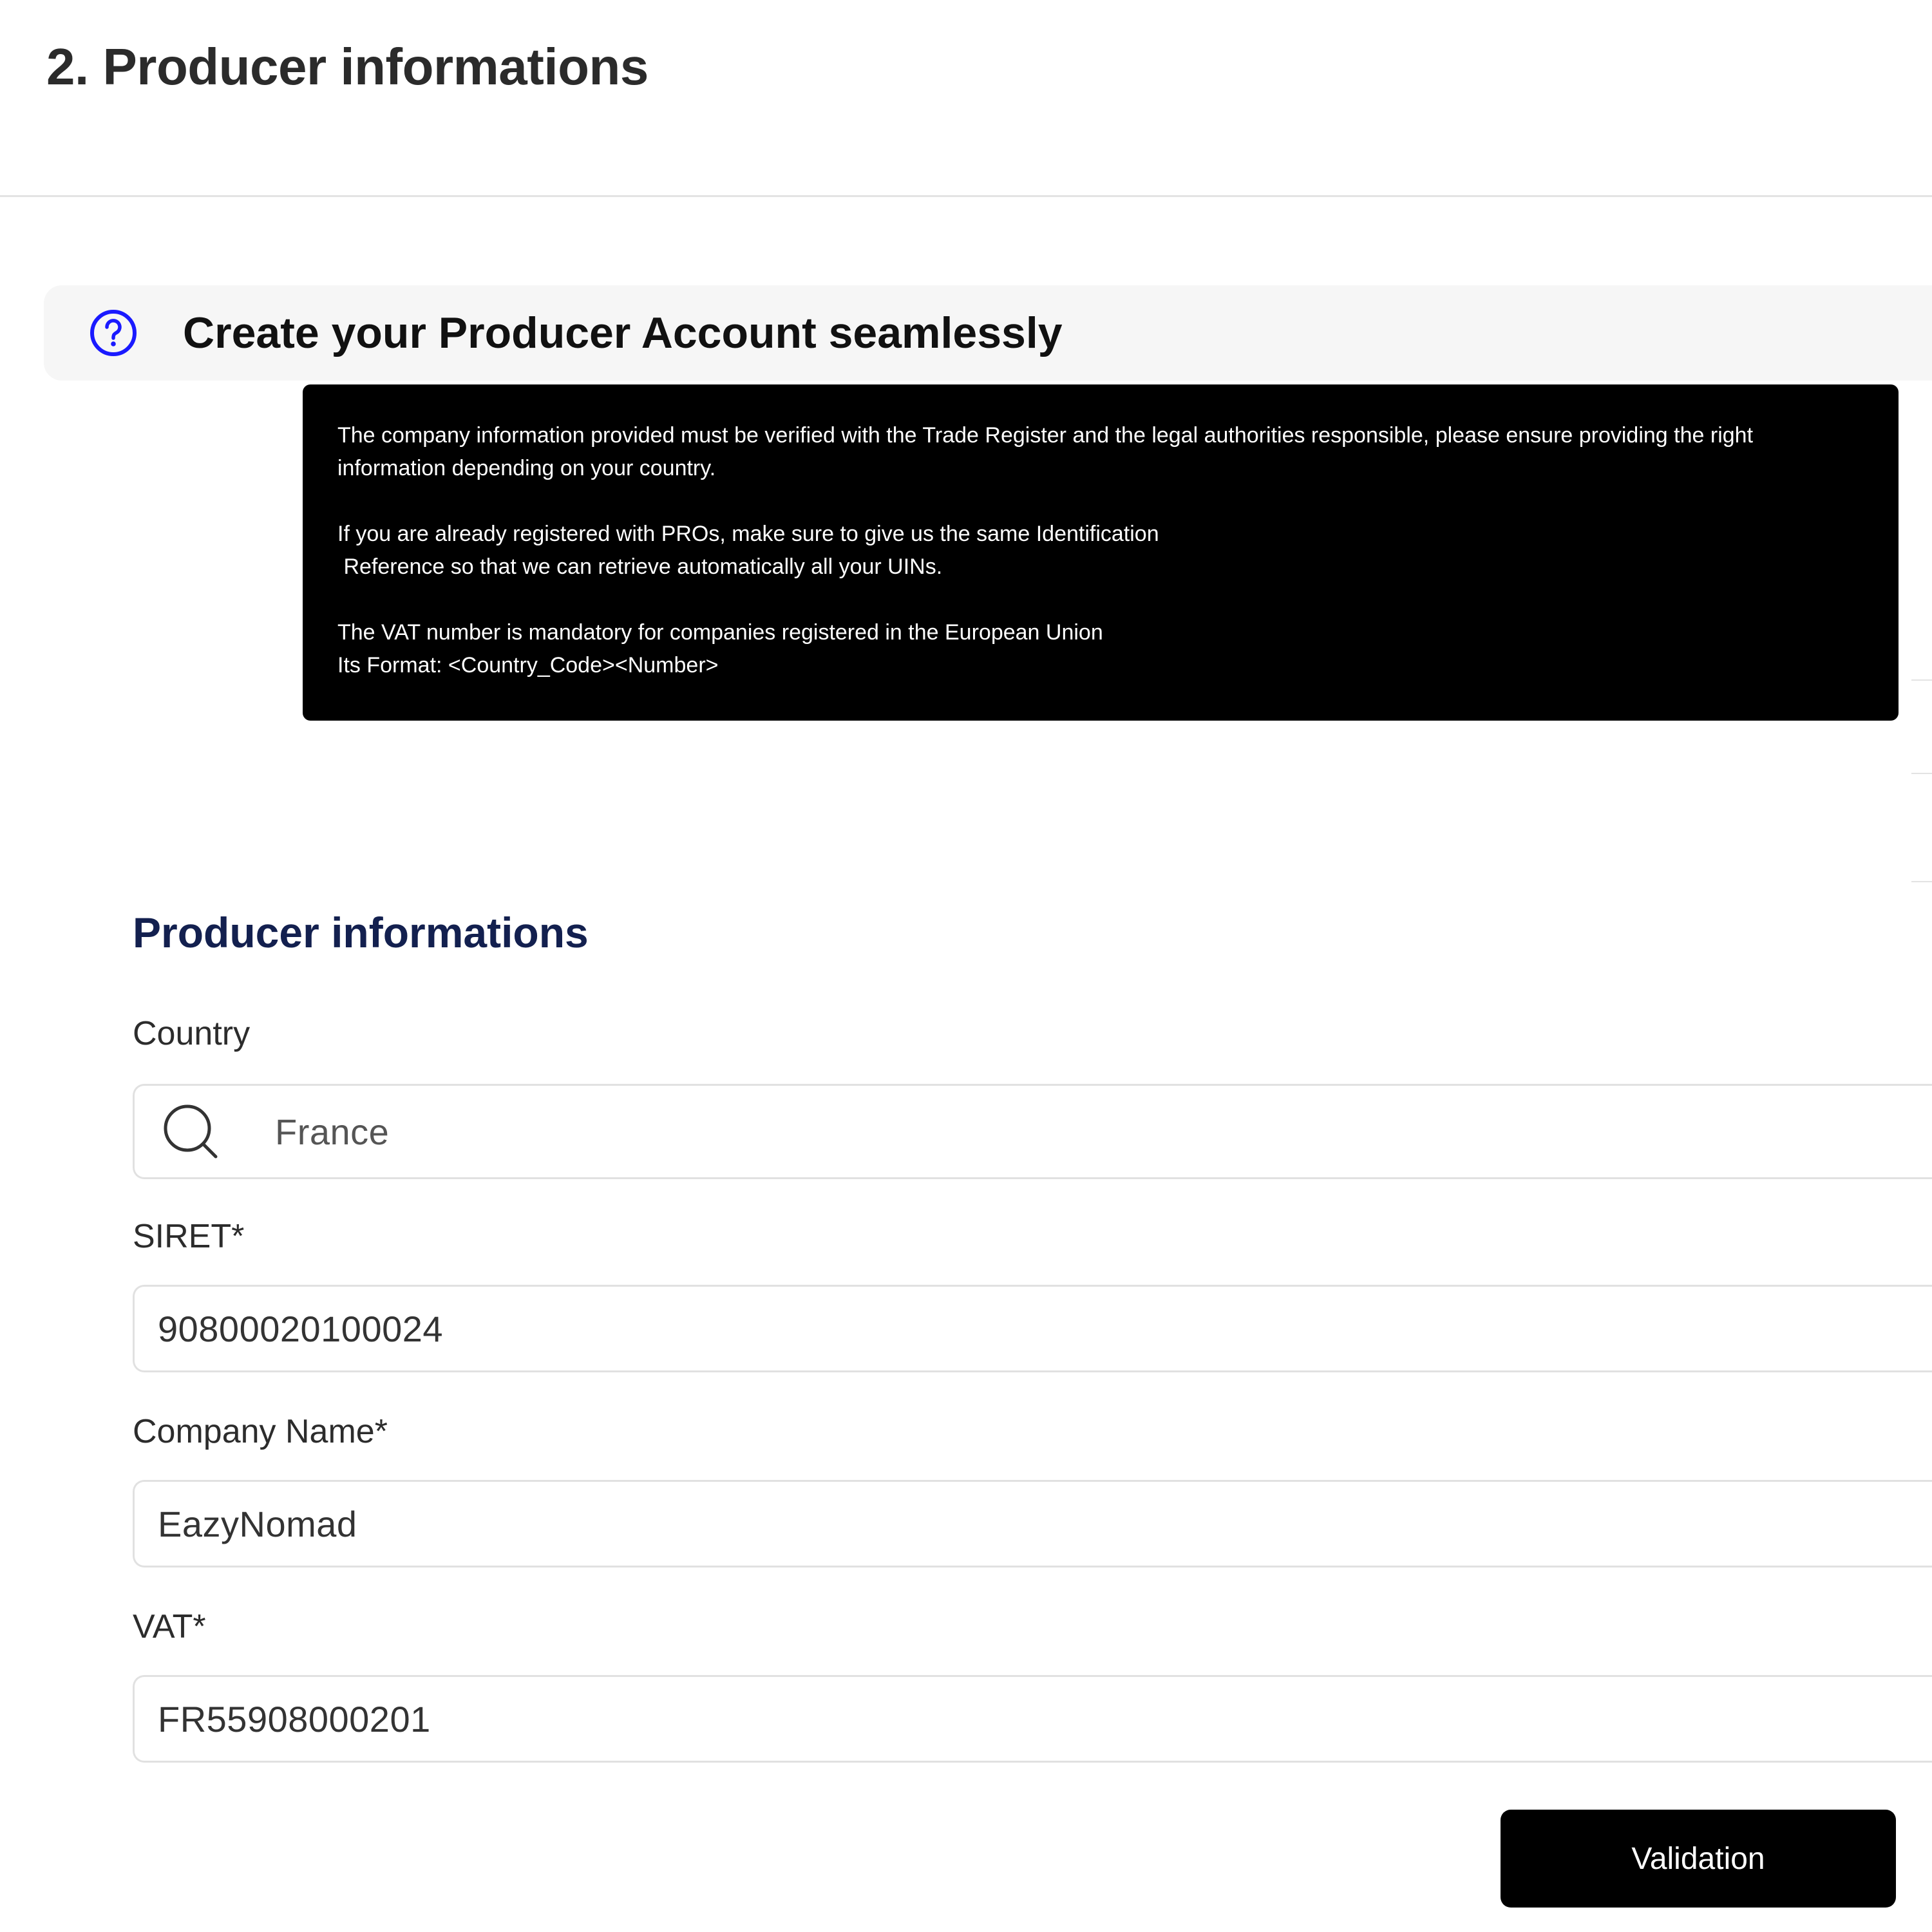 The width and height of the screenshot is (1932, 1932). I want to click on question-circle-icon, so click(113, 333).